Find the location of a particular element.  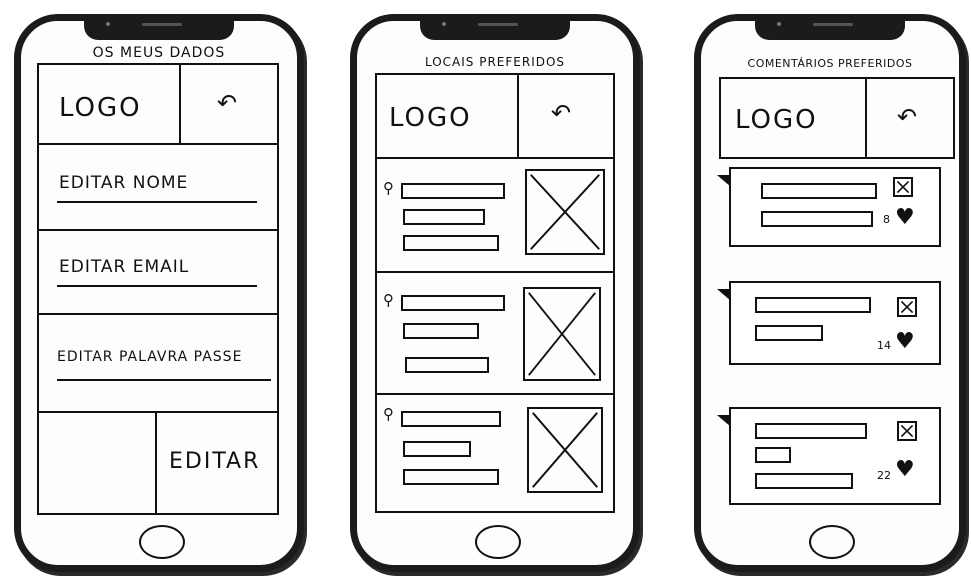

menu-item-label: EDITAR EMAIL is located at coordinates (124, 267).